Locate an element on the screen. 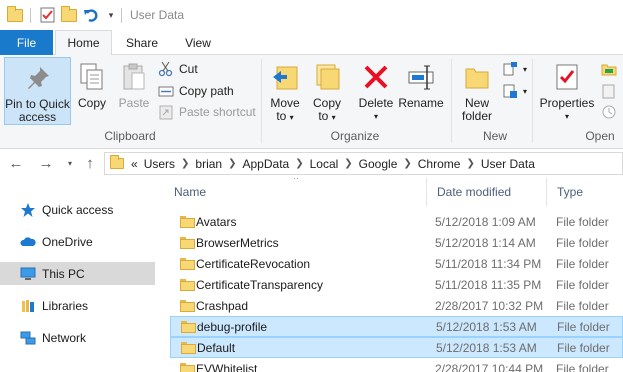 The height and width of the screenshot is (372, 623). file-date: 5/11/2018 11:34 PM is located at coordinates (488, 263).